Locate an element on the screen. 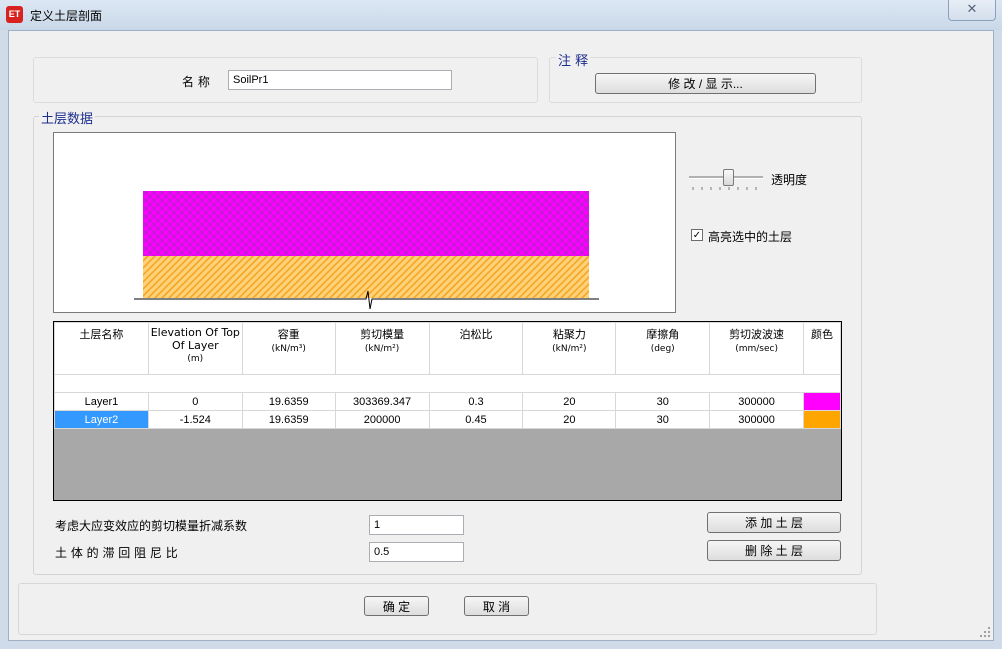  add-layer-button: 添 加 土 层 is located at coordinates (774, 522).